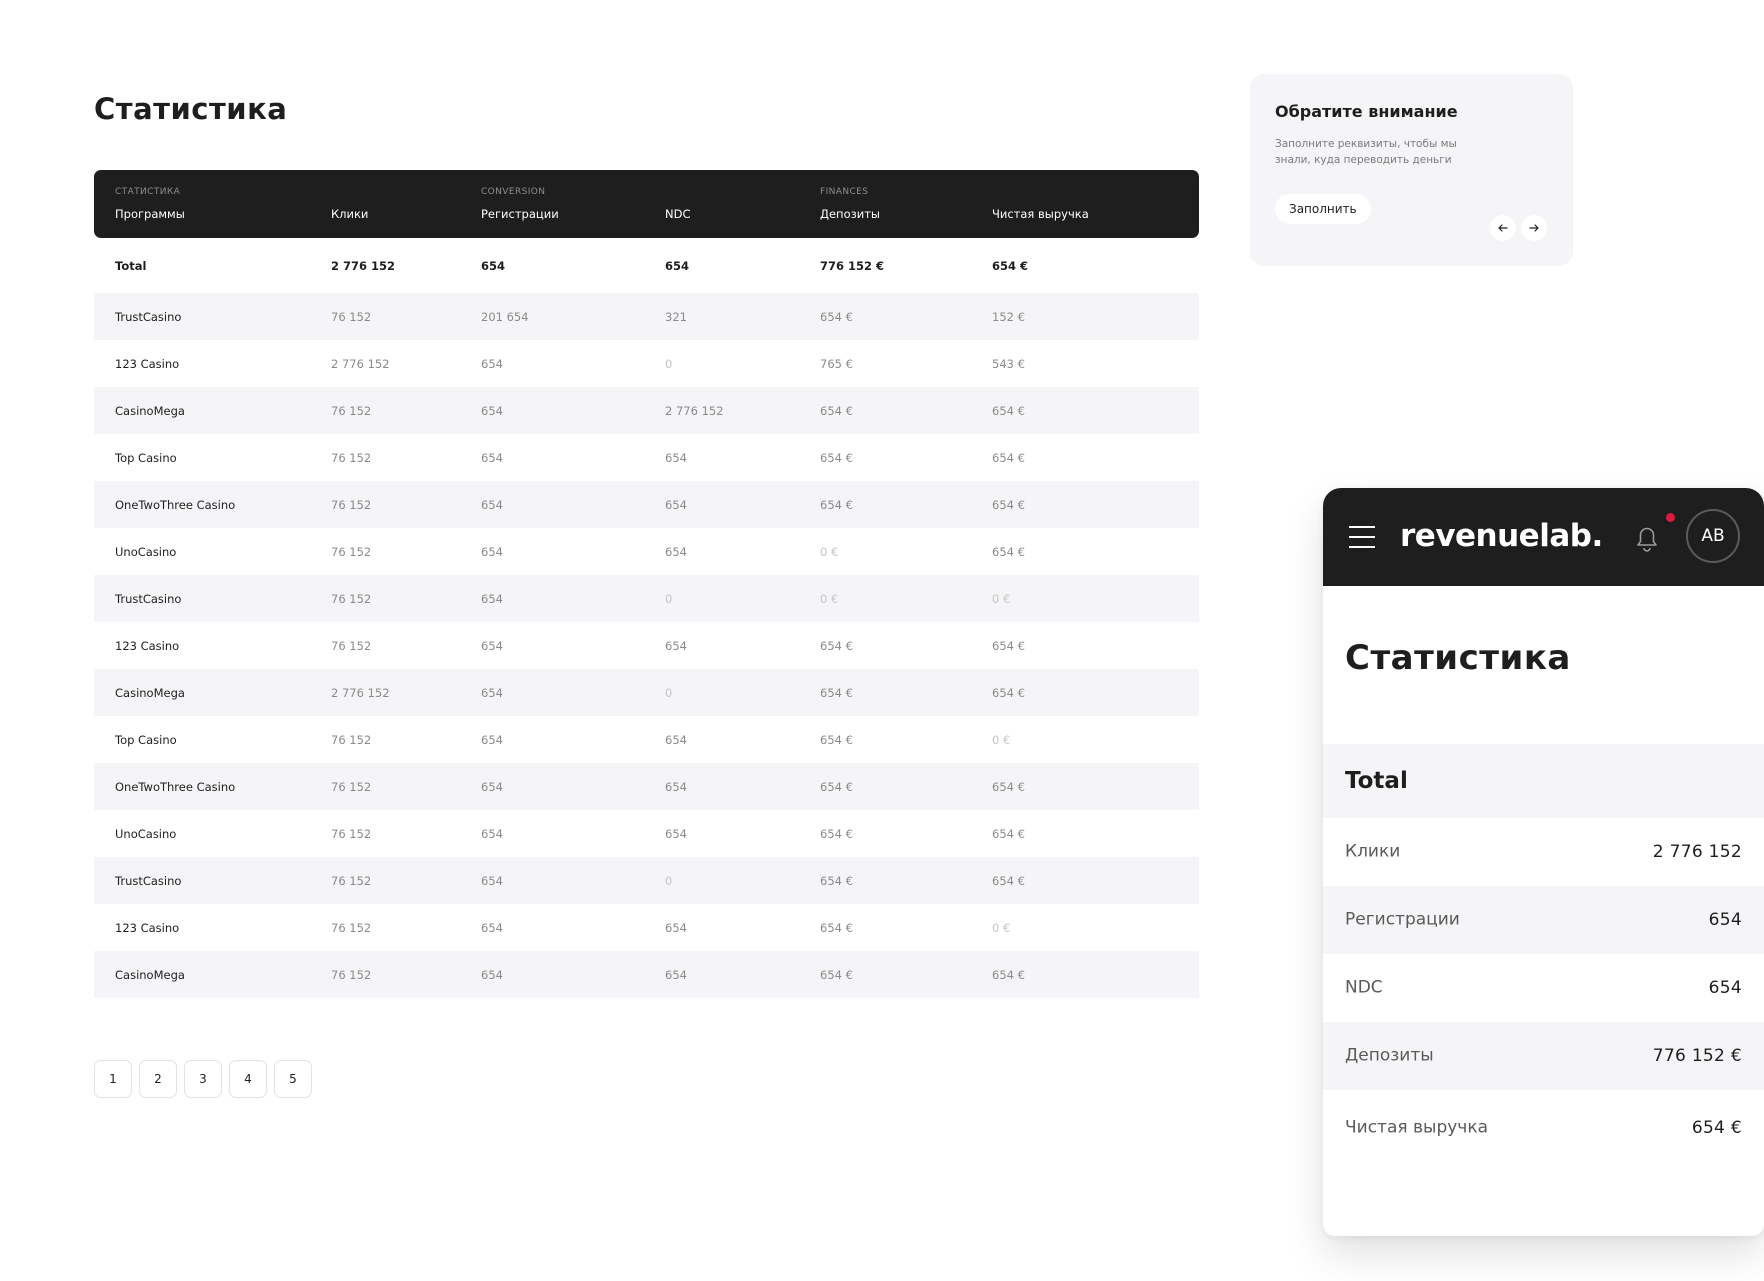 The height and width of the screenshot is (1281, 1764). What do you see at coordinates (1389, 1055) in the screenshot?
I see `mobile-stat-label: Депозиты` at bounding box center [1389, 1055].